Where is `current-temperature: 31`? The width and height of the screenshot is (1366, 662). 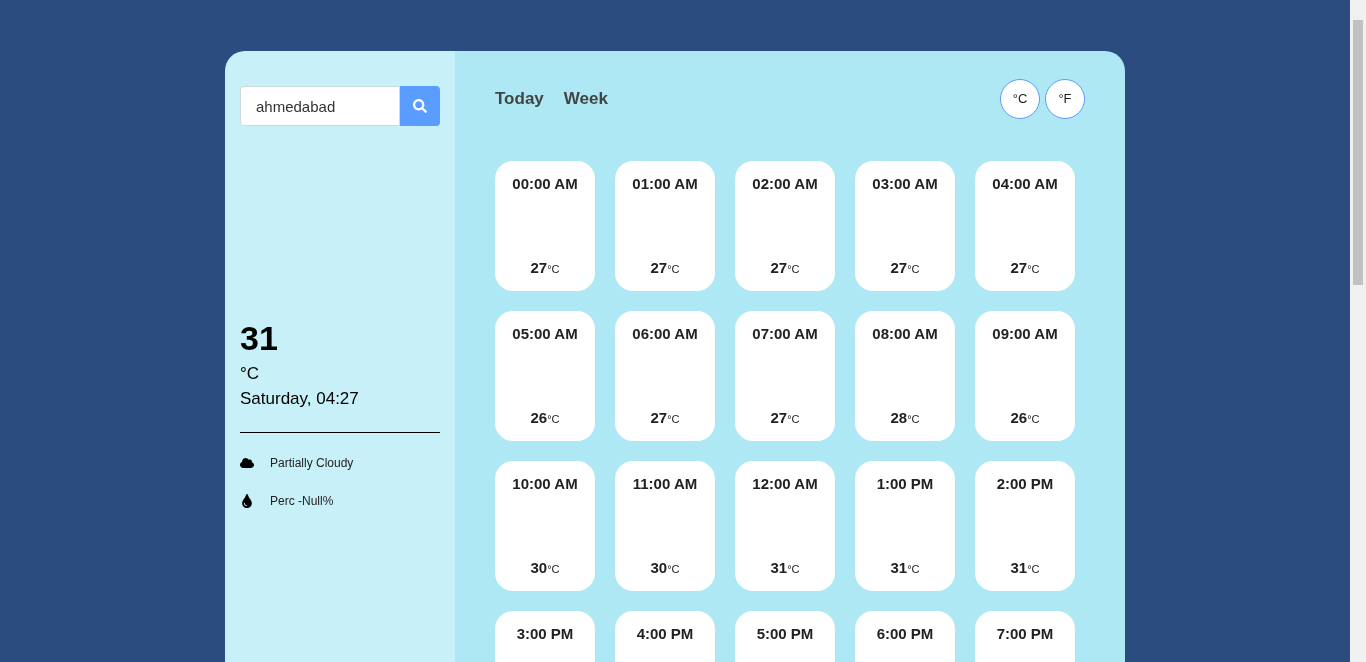
current-temperature: 31 is located at coordinates (259, 338).